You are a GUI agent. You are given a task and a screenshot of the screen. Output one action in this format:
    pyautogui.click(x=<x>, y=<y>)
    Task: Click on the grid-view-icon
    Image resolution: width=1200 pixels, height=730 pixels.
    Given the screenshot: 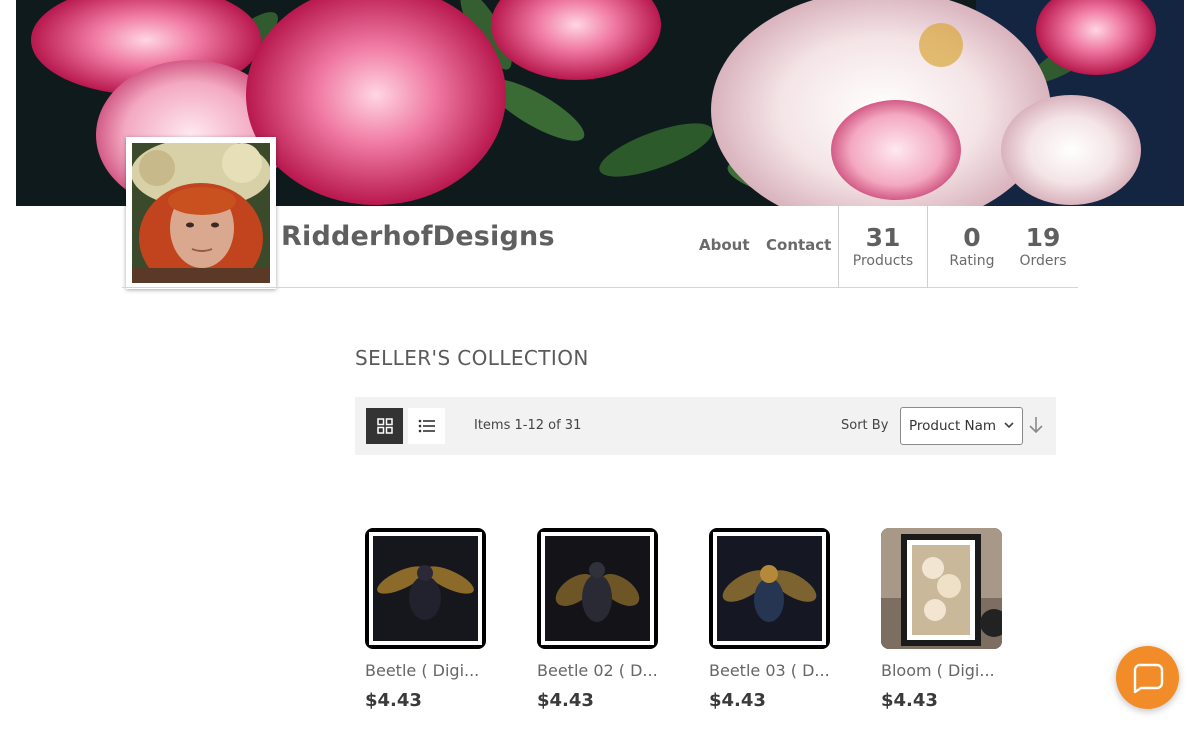 What is the action you would take?
    pyautogui.click(x=384, y=426)
    